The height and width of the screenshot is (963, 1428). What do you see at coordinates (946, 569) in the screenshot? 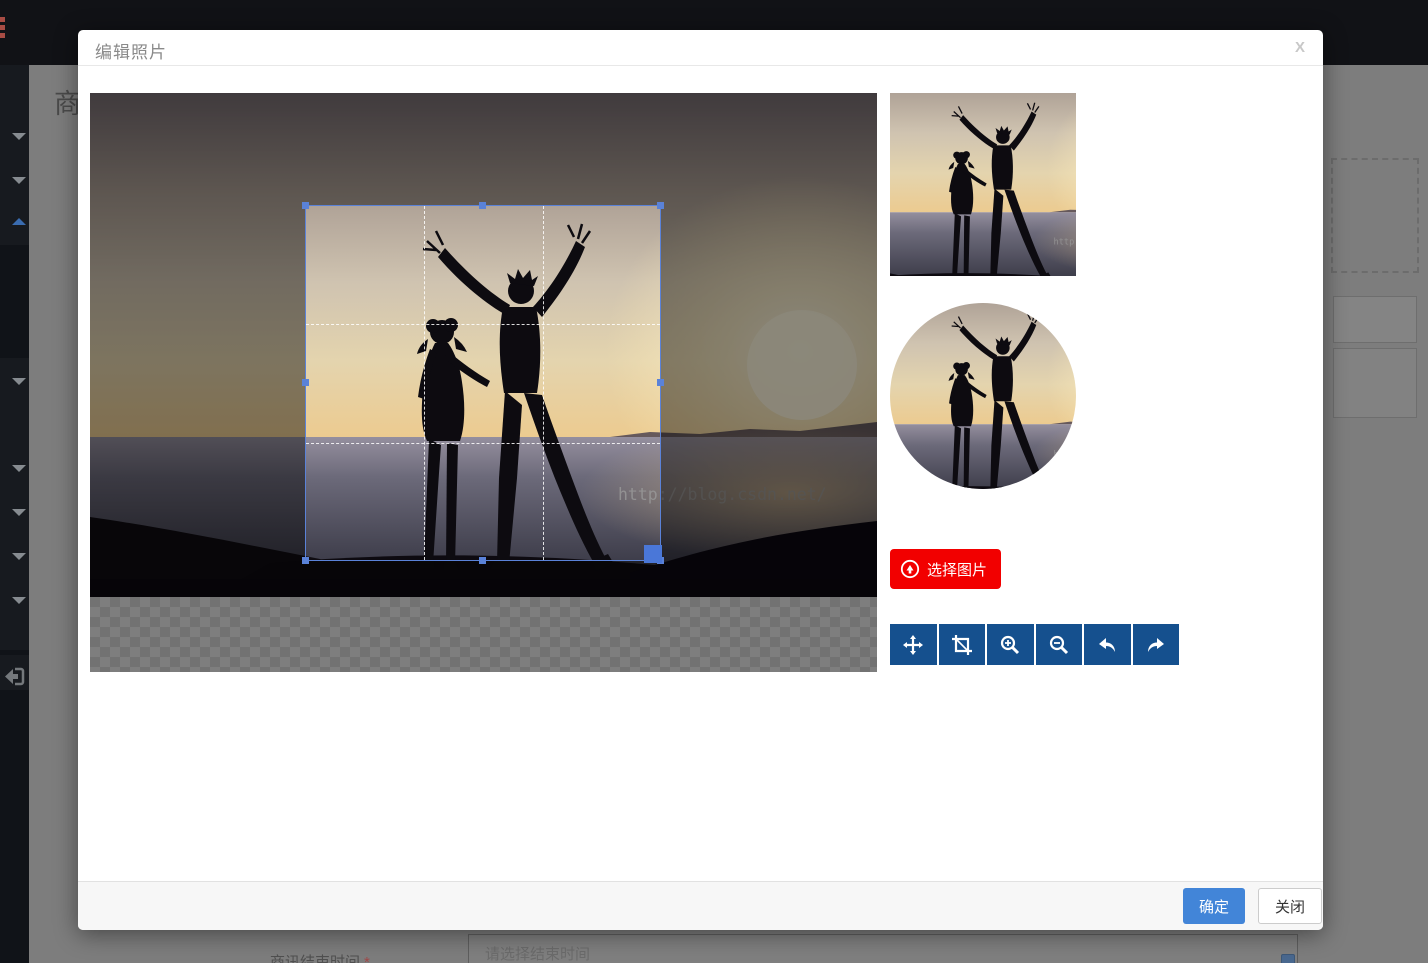
I see `select-image-button: 选择图片` at bounding box center [946, 569].